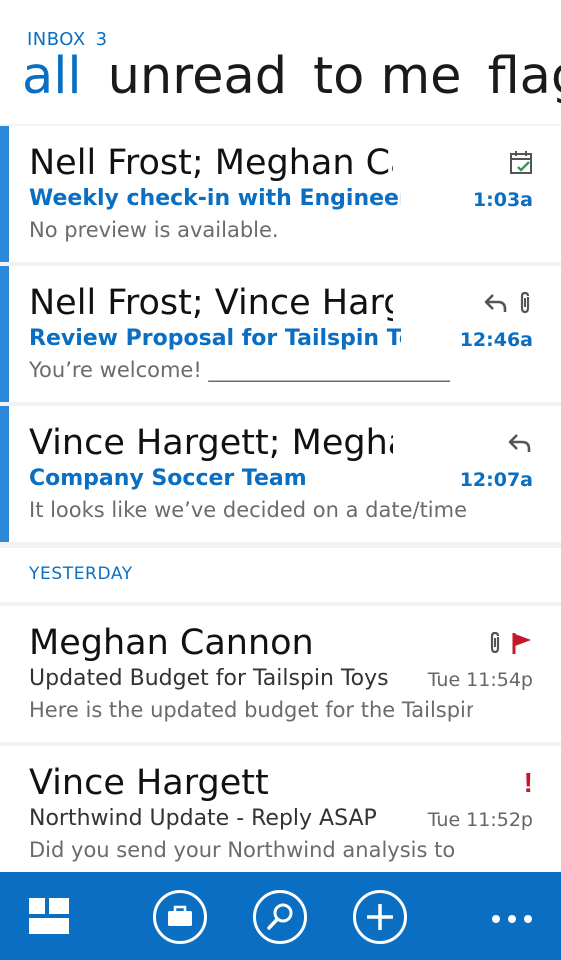 This screenshot has width=561, height=960. I want to click on pivot-bar: all unread to me flagged, so click(291, 77).